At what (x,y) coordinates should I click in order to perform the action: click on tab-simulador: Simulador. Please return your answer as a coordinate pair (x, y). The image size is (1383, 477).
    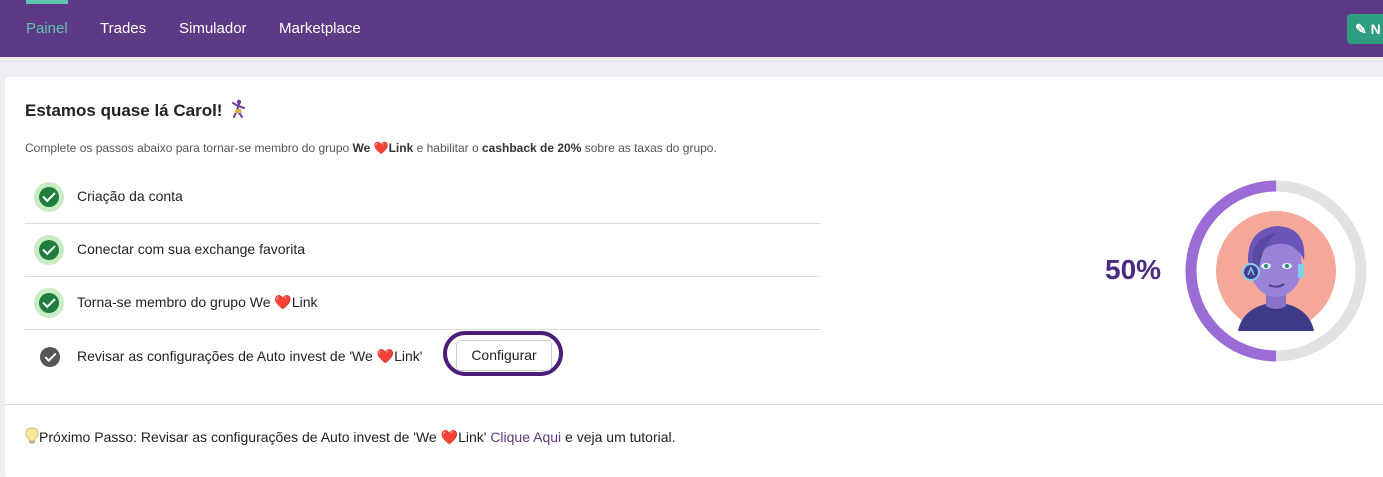
    Looking at the image, I should click on (213, 28).